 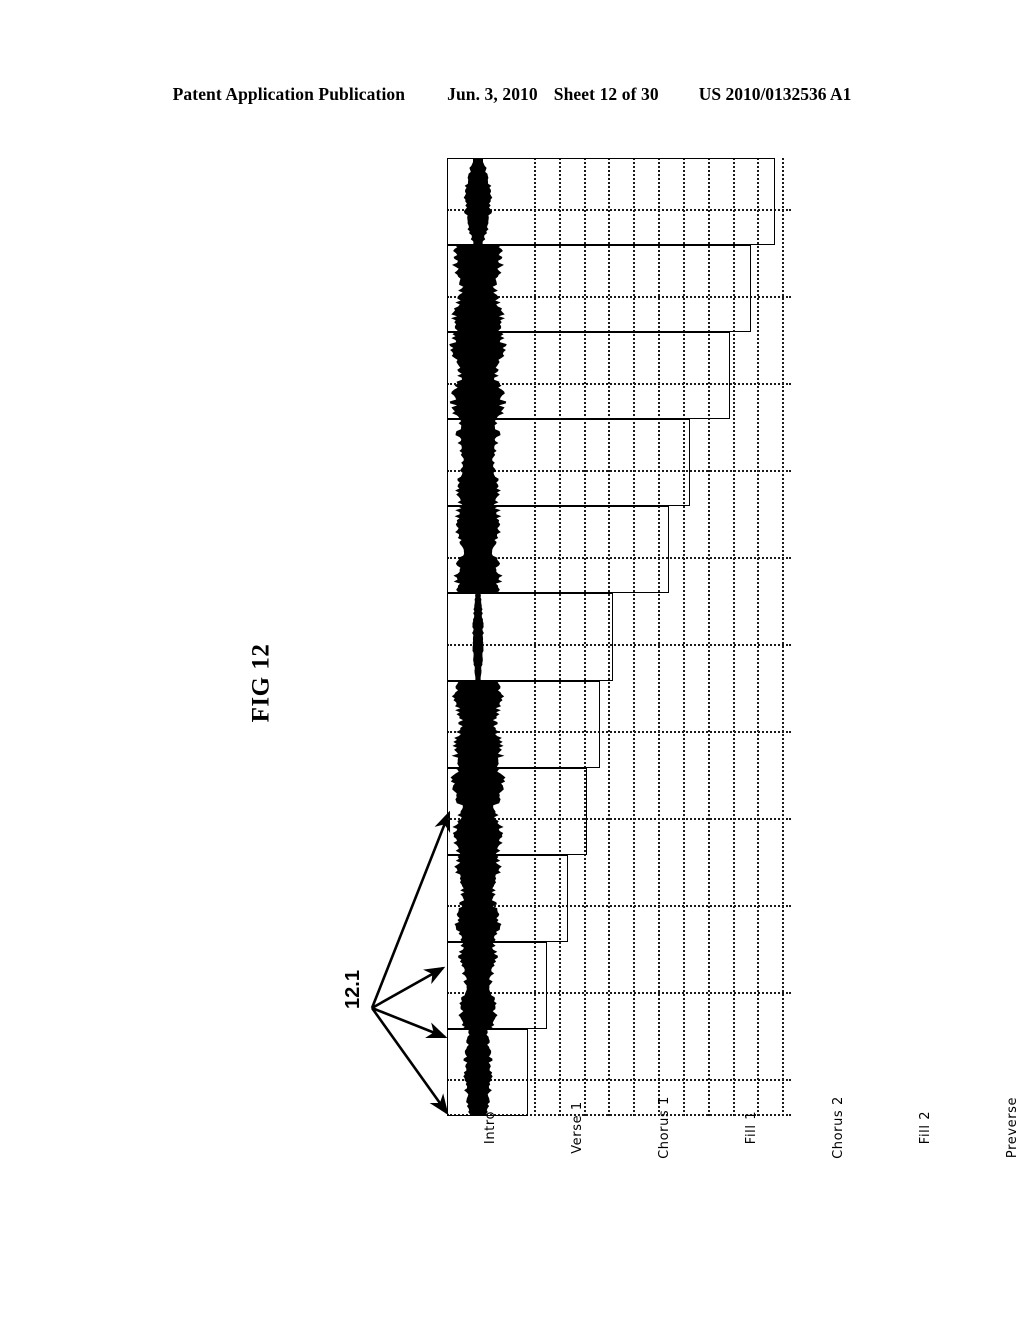 I want to click on category-label-text: Intro, so click(x=491, y=1127).